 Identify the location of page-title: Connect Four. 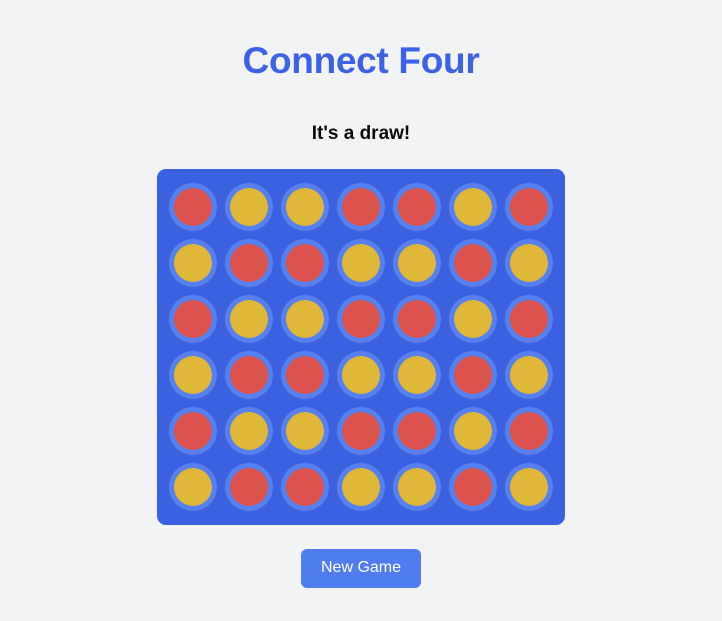
(361, 60).